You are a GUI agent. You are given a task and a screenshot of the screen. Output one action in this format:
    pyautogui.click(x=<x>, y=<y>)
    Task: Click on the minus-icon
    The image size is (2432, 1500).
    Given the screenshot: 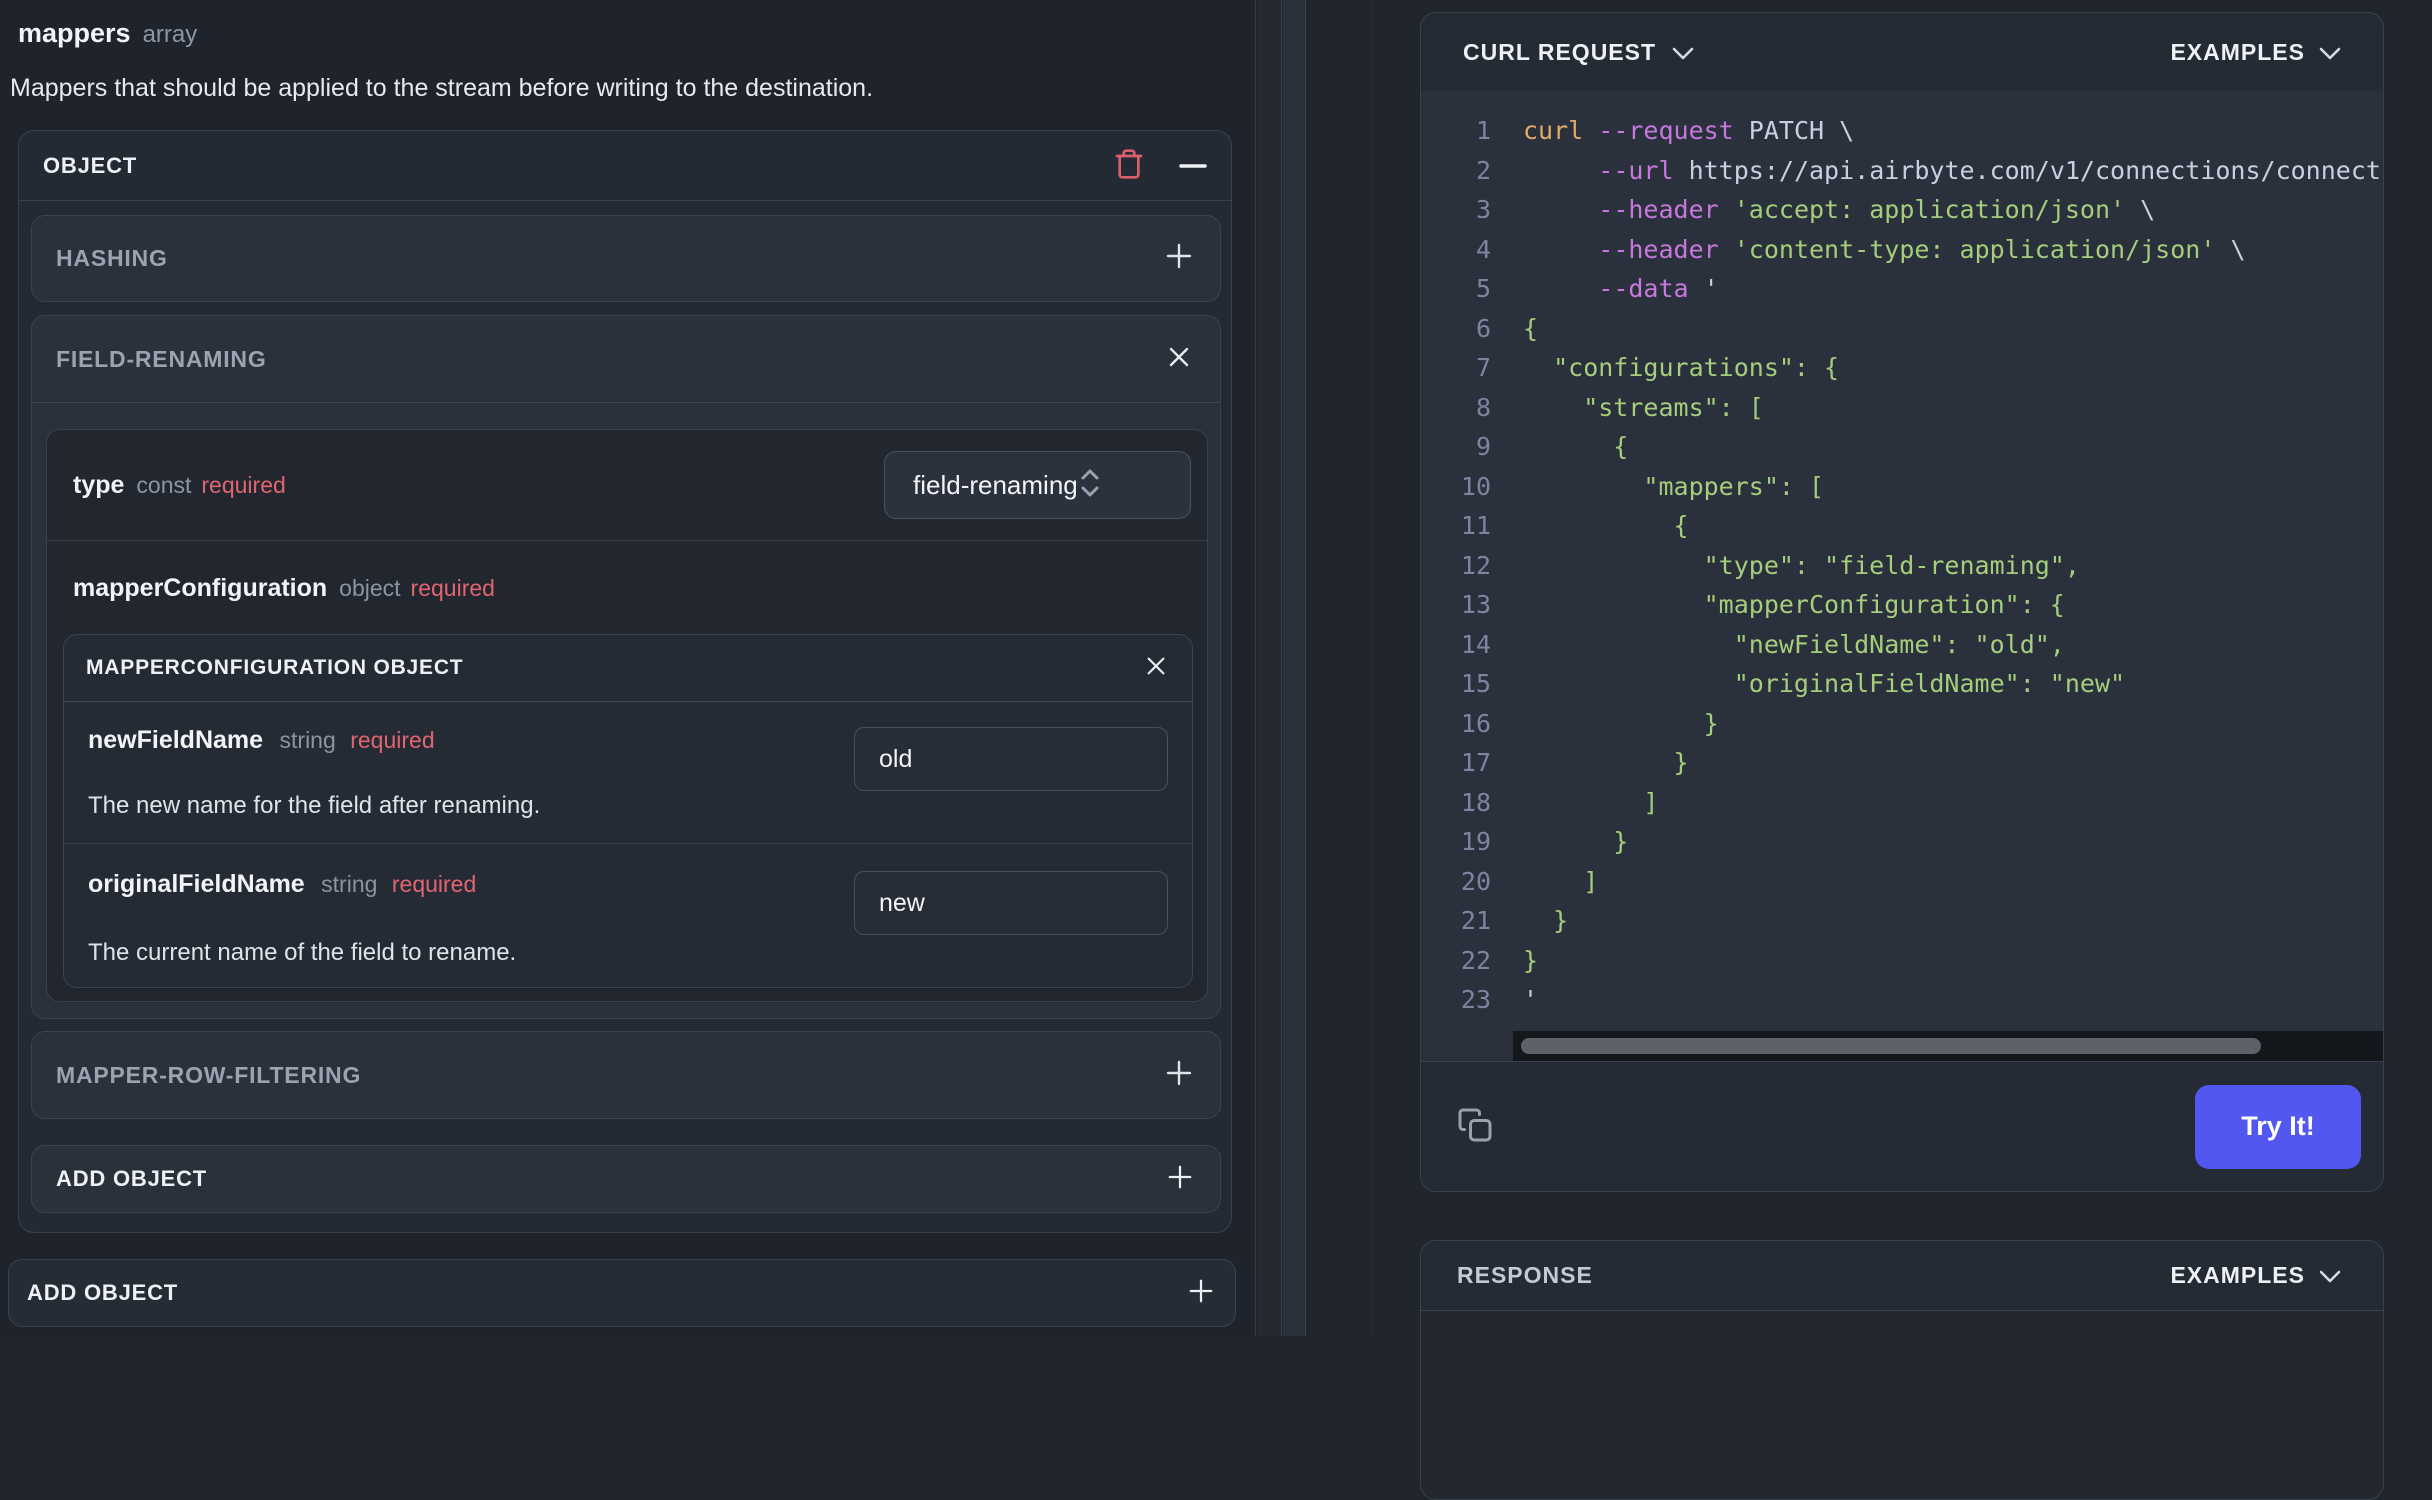 What is the action you would take?
    pyautogui.click(x=1193, y=165)
    